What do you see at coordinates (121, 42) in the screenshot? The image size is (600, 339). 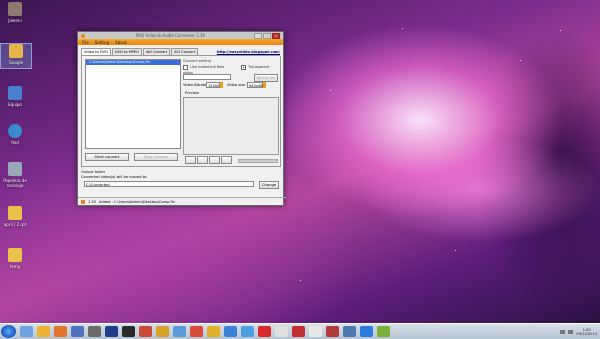 I see `menu-about: About` at bounding box center [121, 42].